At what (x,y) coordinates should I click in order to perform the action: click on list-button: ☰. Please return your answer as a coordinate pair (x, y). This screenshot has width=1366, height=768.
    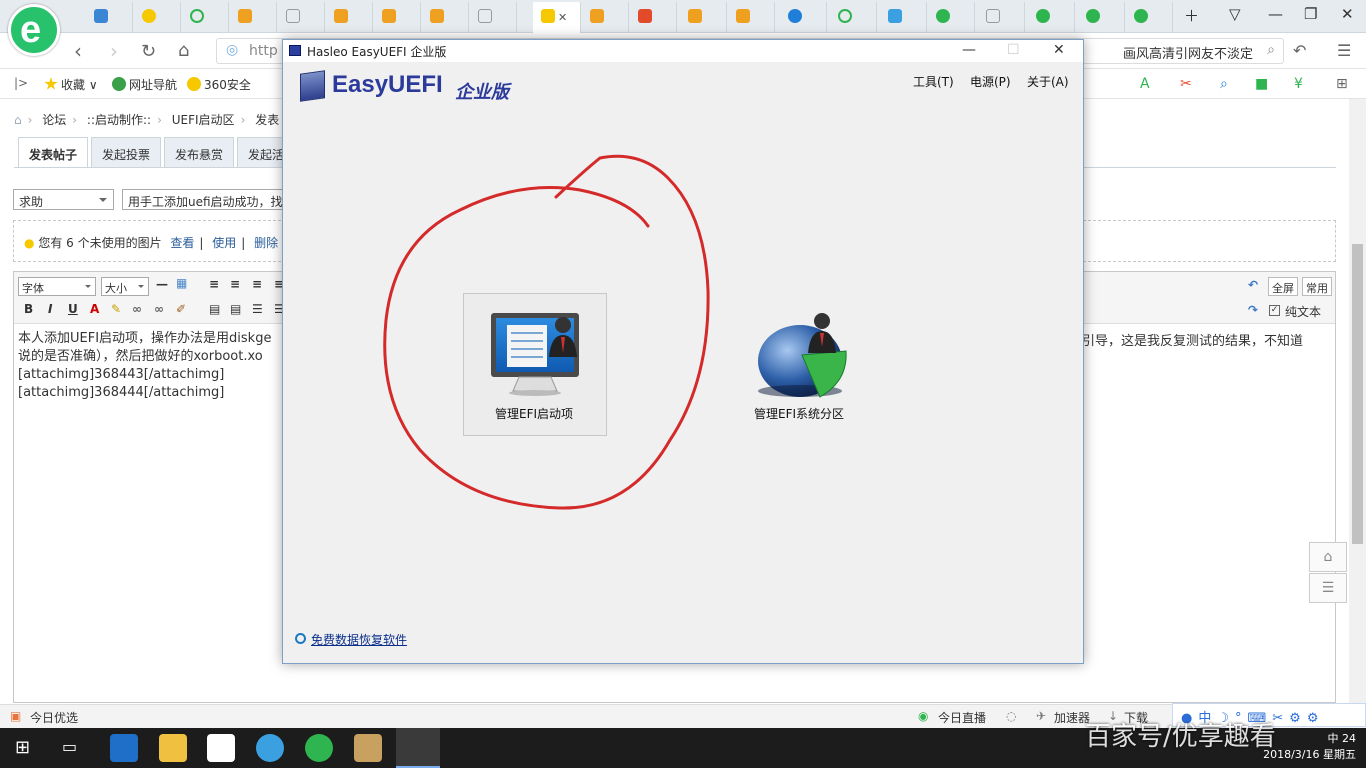
    Looking at the image, I should click on (1328, 588).